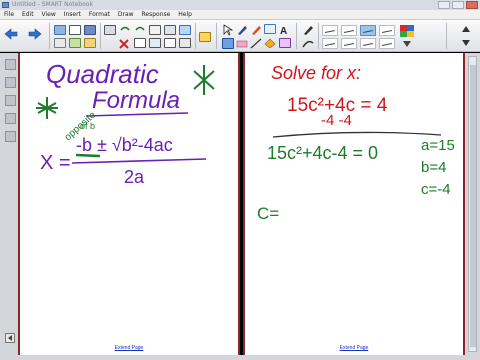  What do you see at coordinates (102, 74) in the screenshot?
I see `title-quadratic: Quadratic` at bounding box center [102, 74].